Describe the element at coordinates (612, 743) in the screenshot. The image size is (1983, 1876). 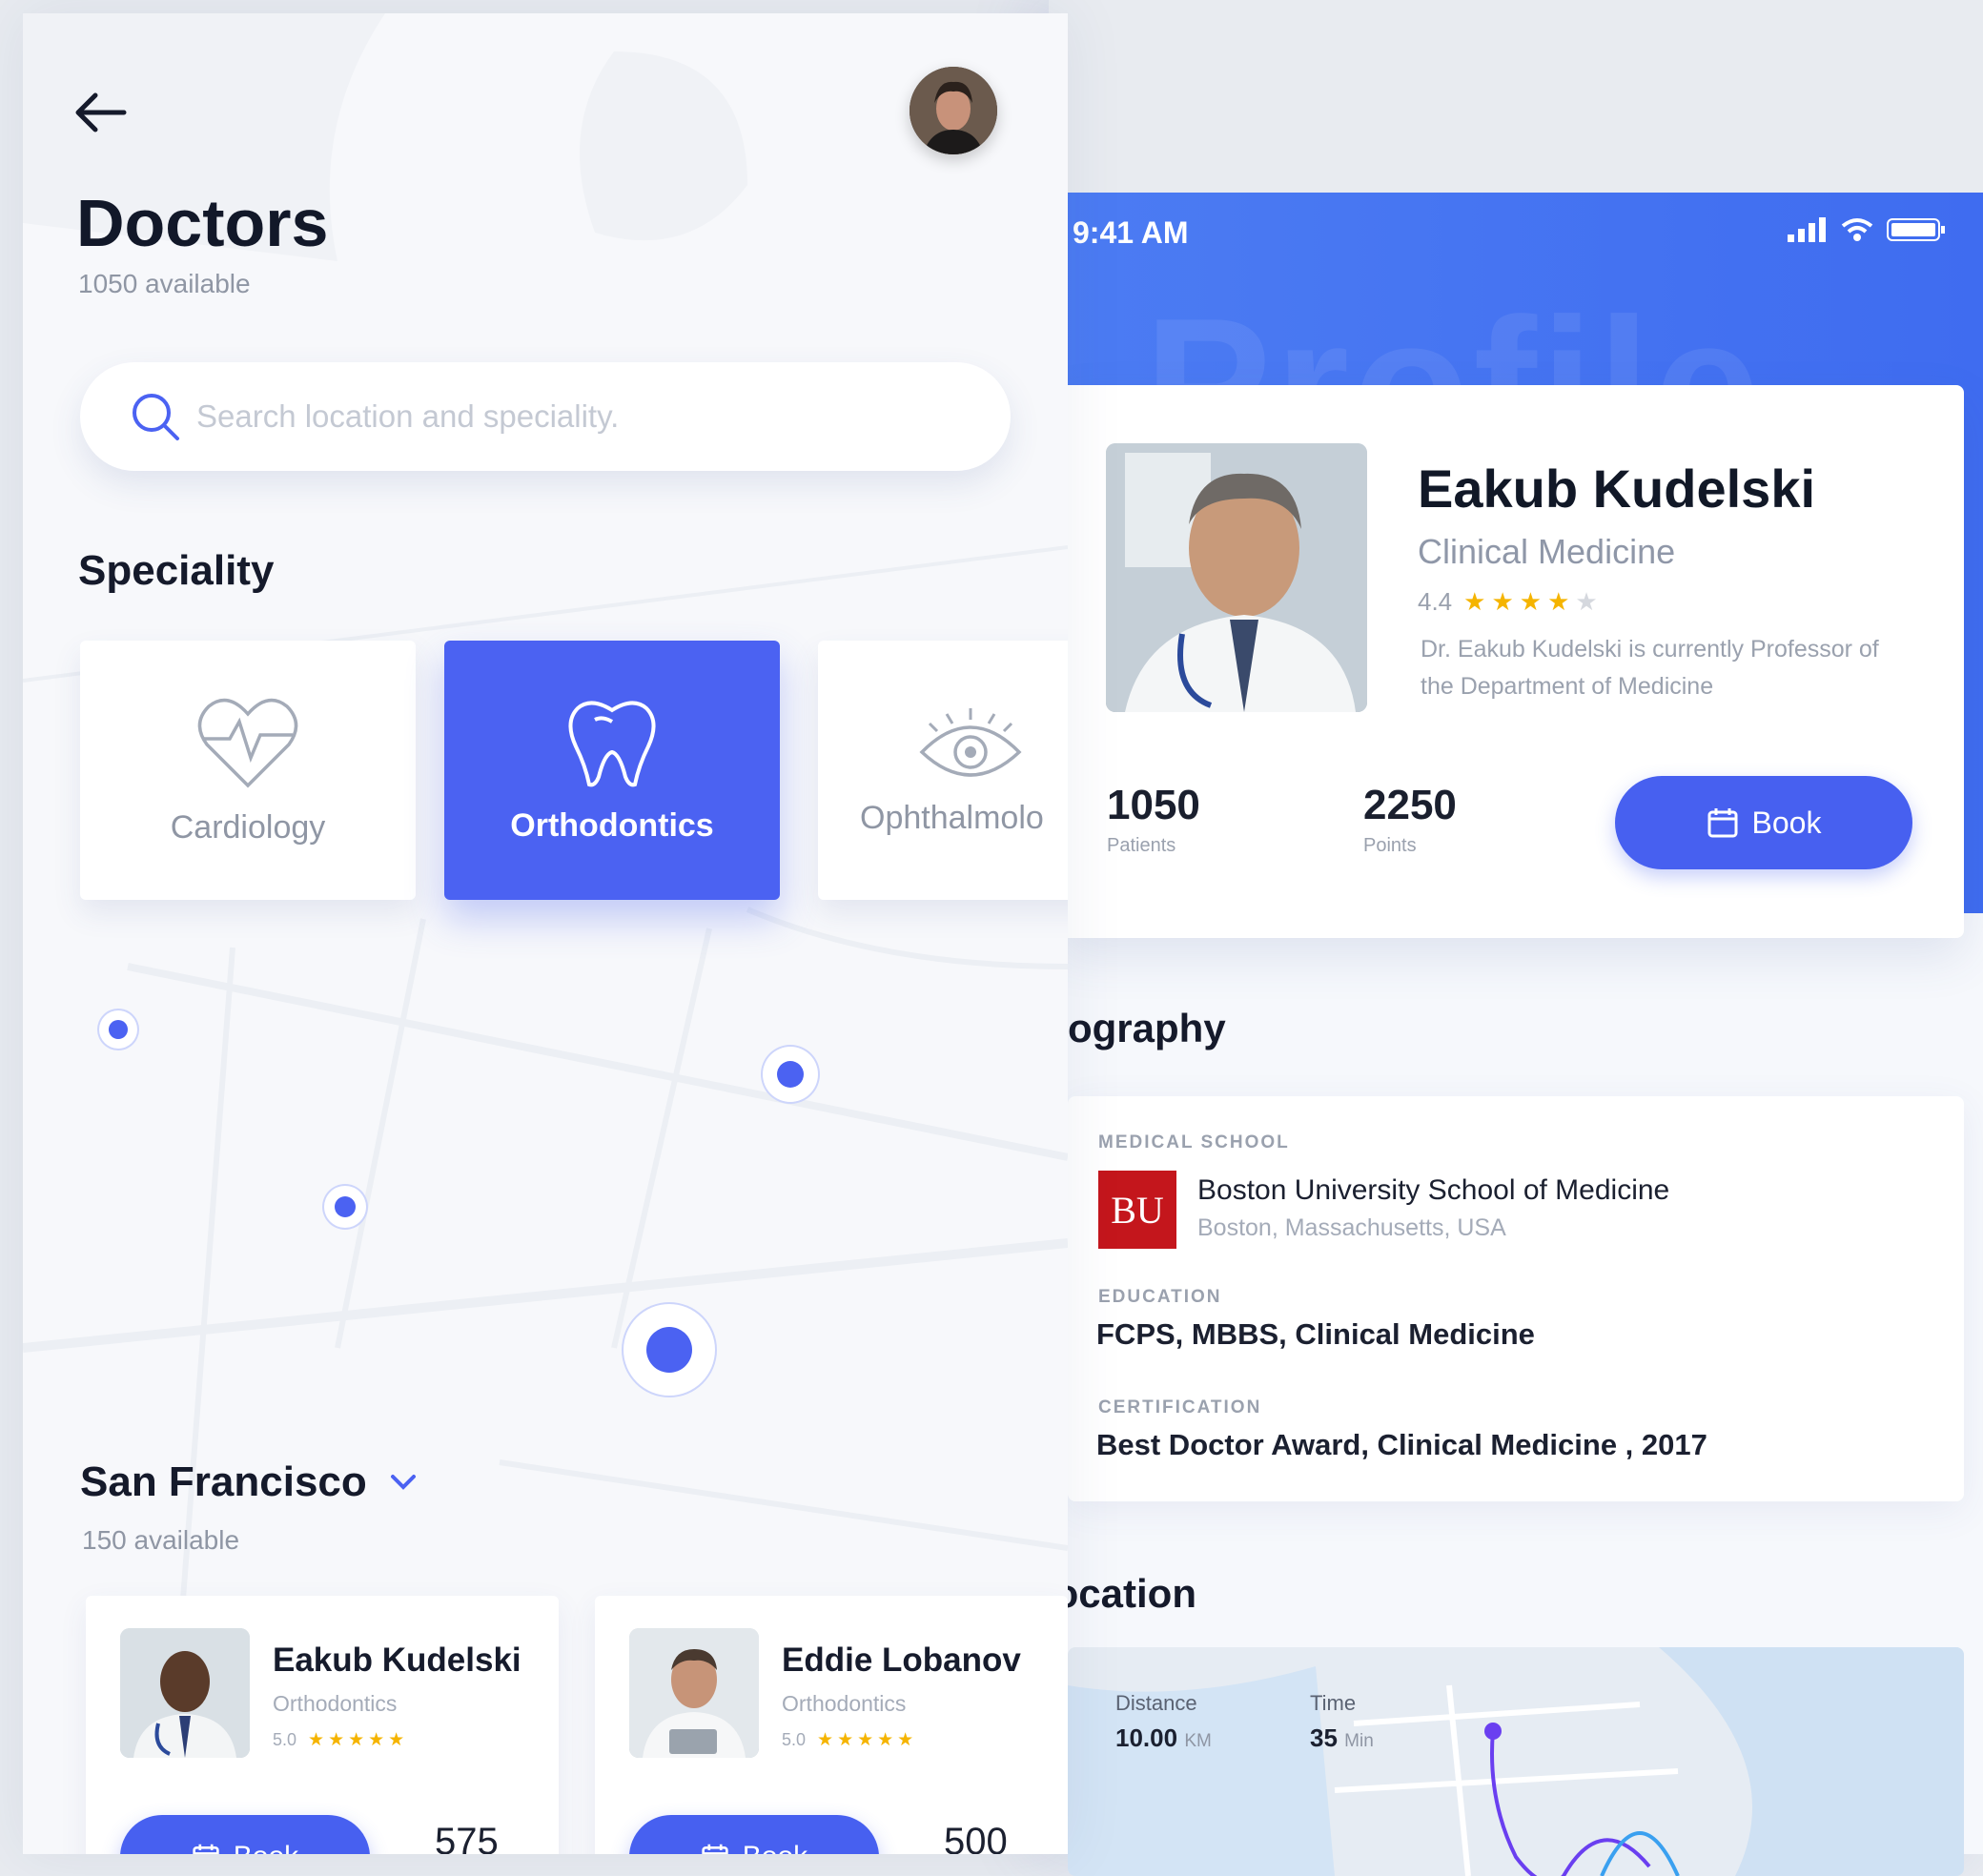
I see `tooth-icon` at that location.